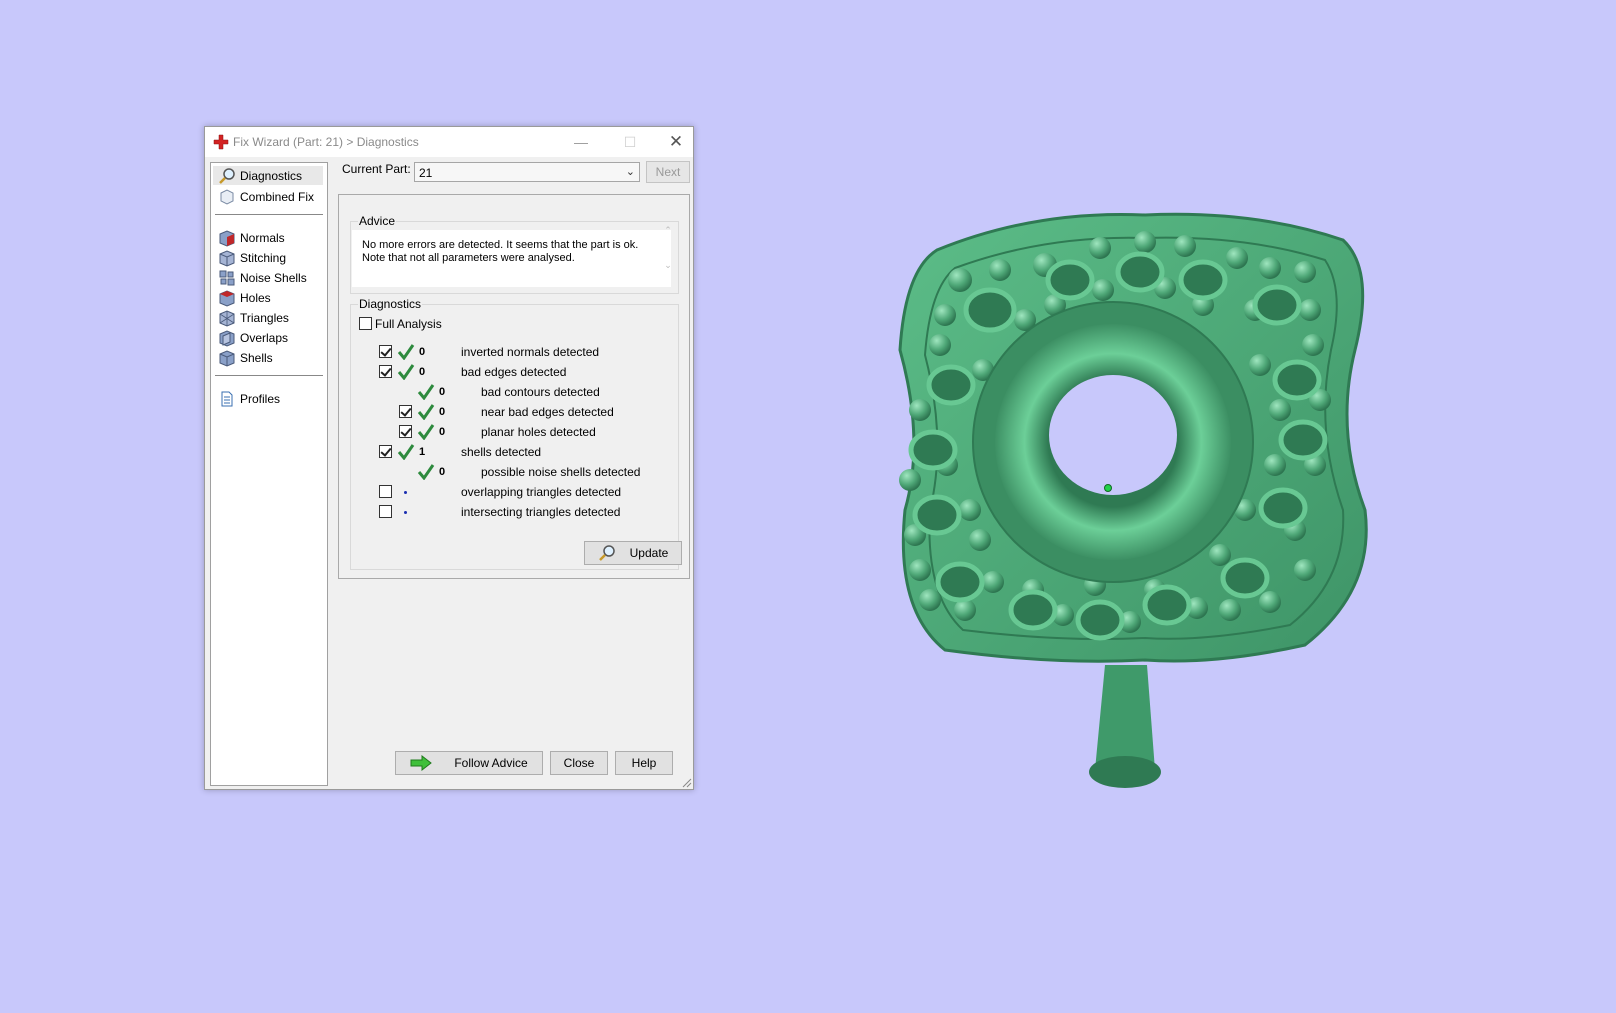  I want to click on overlaps-cube-icon, so click(227, 338).